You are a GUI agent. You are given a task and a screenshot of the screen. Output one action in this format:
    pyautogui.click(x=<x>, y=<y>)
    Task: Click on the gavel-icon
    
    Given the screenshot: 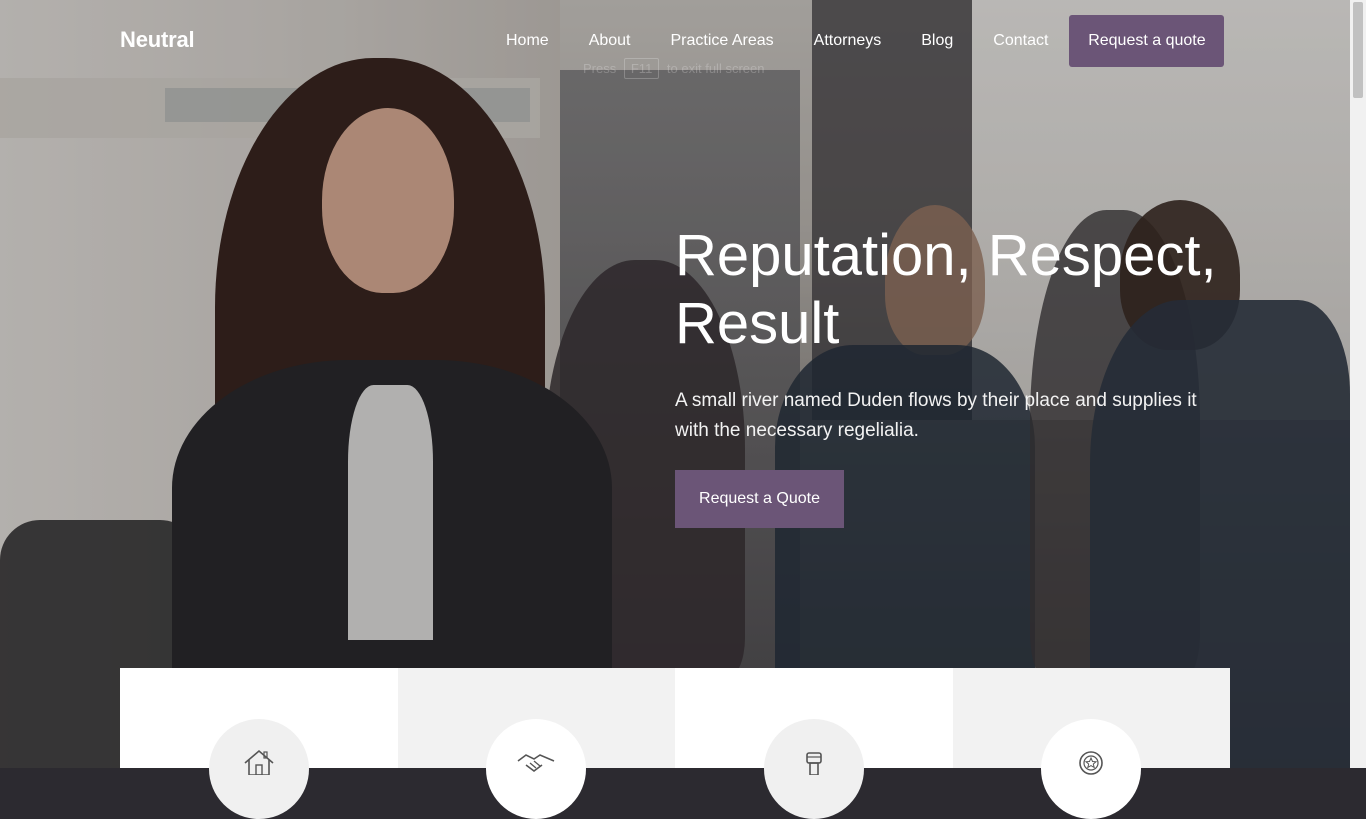 What is the action you would take?
    pyautogui.click(x=813, y=763)
    